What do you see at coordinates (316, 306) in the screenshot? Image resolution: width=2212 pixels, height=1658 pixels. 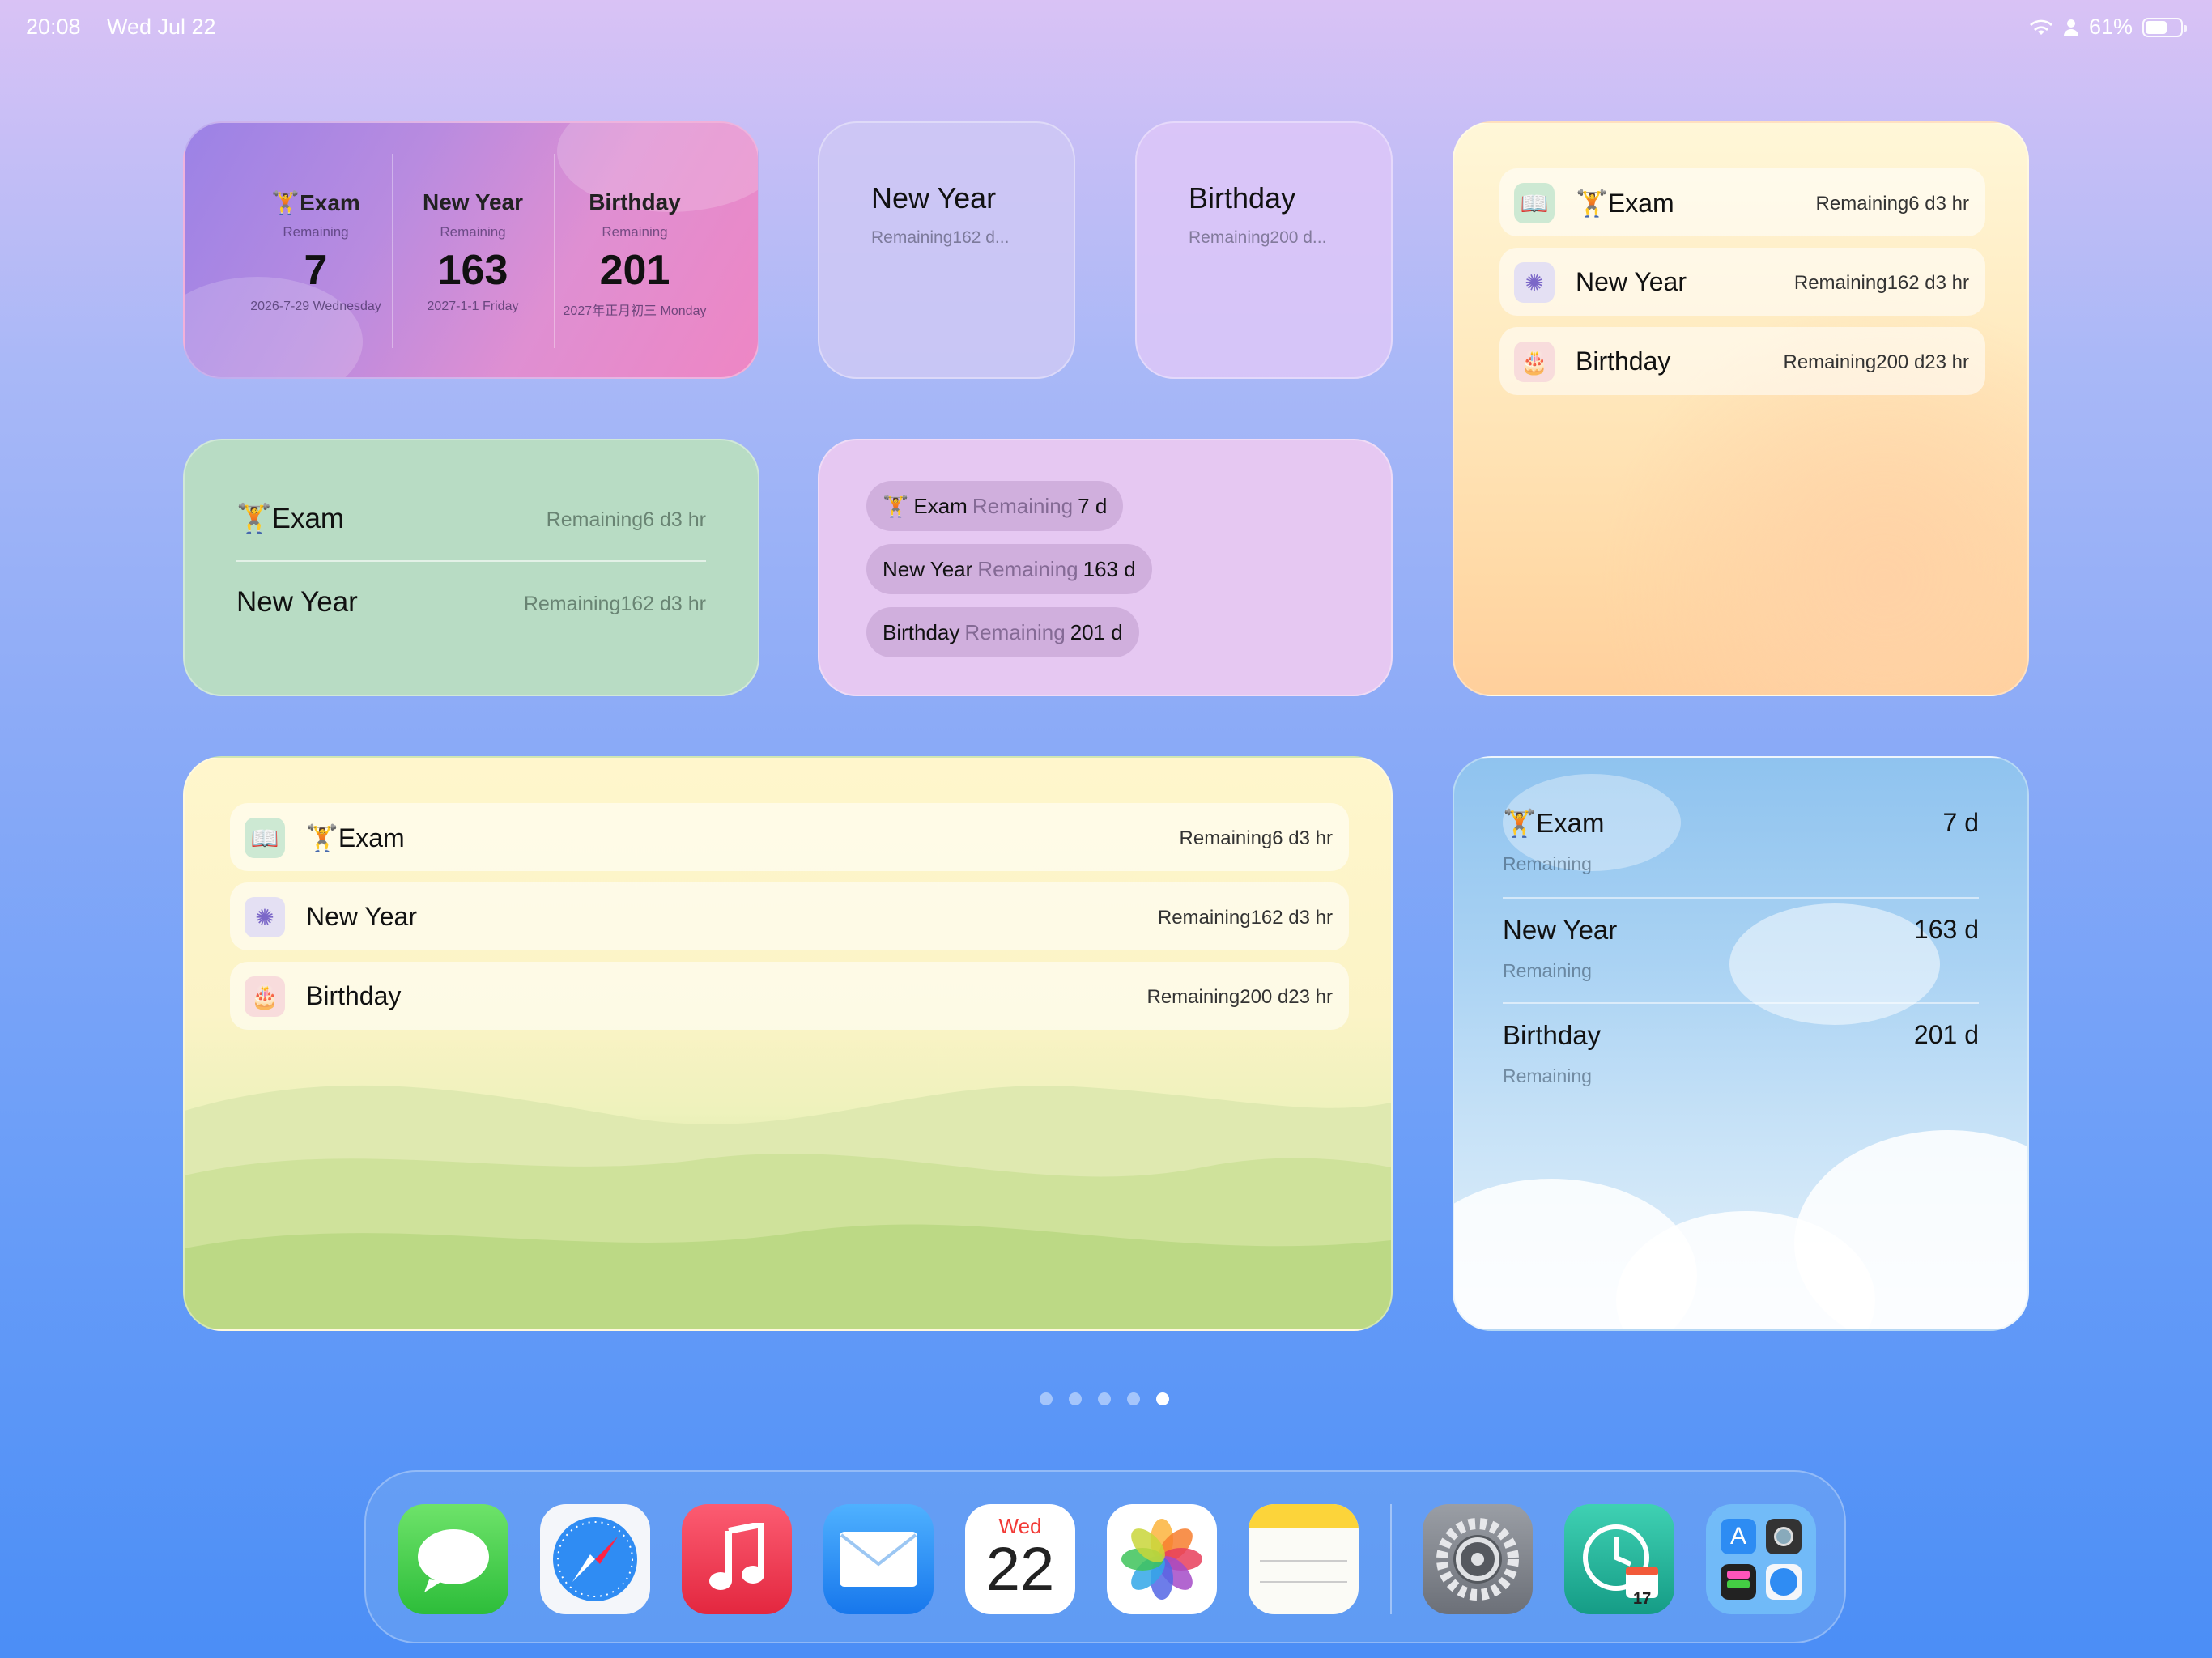 I see `overview-date: 2026-7-29 Wednesday` at bounding box center [316, 306].